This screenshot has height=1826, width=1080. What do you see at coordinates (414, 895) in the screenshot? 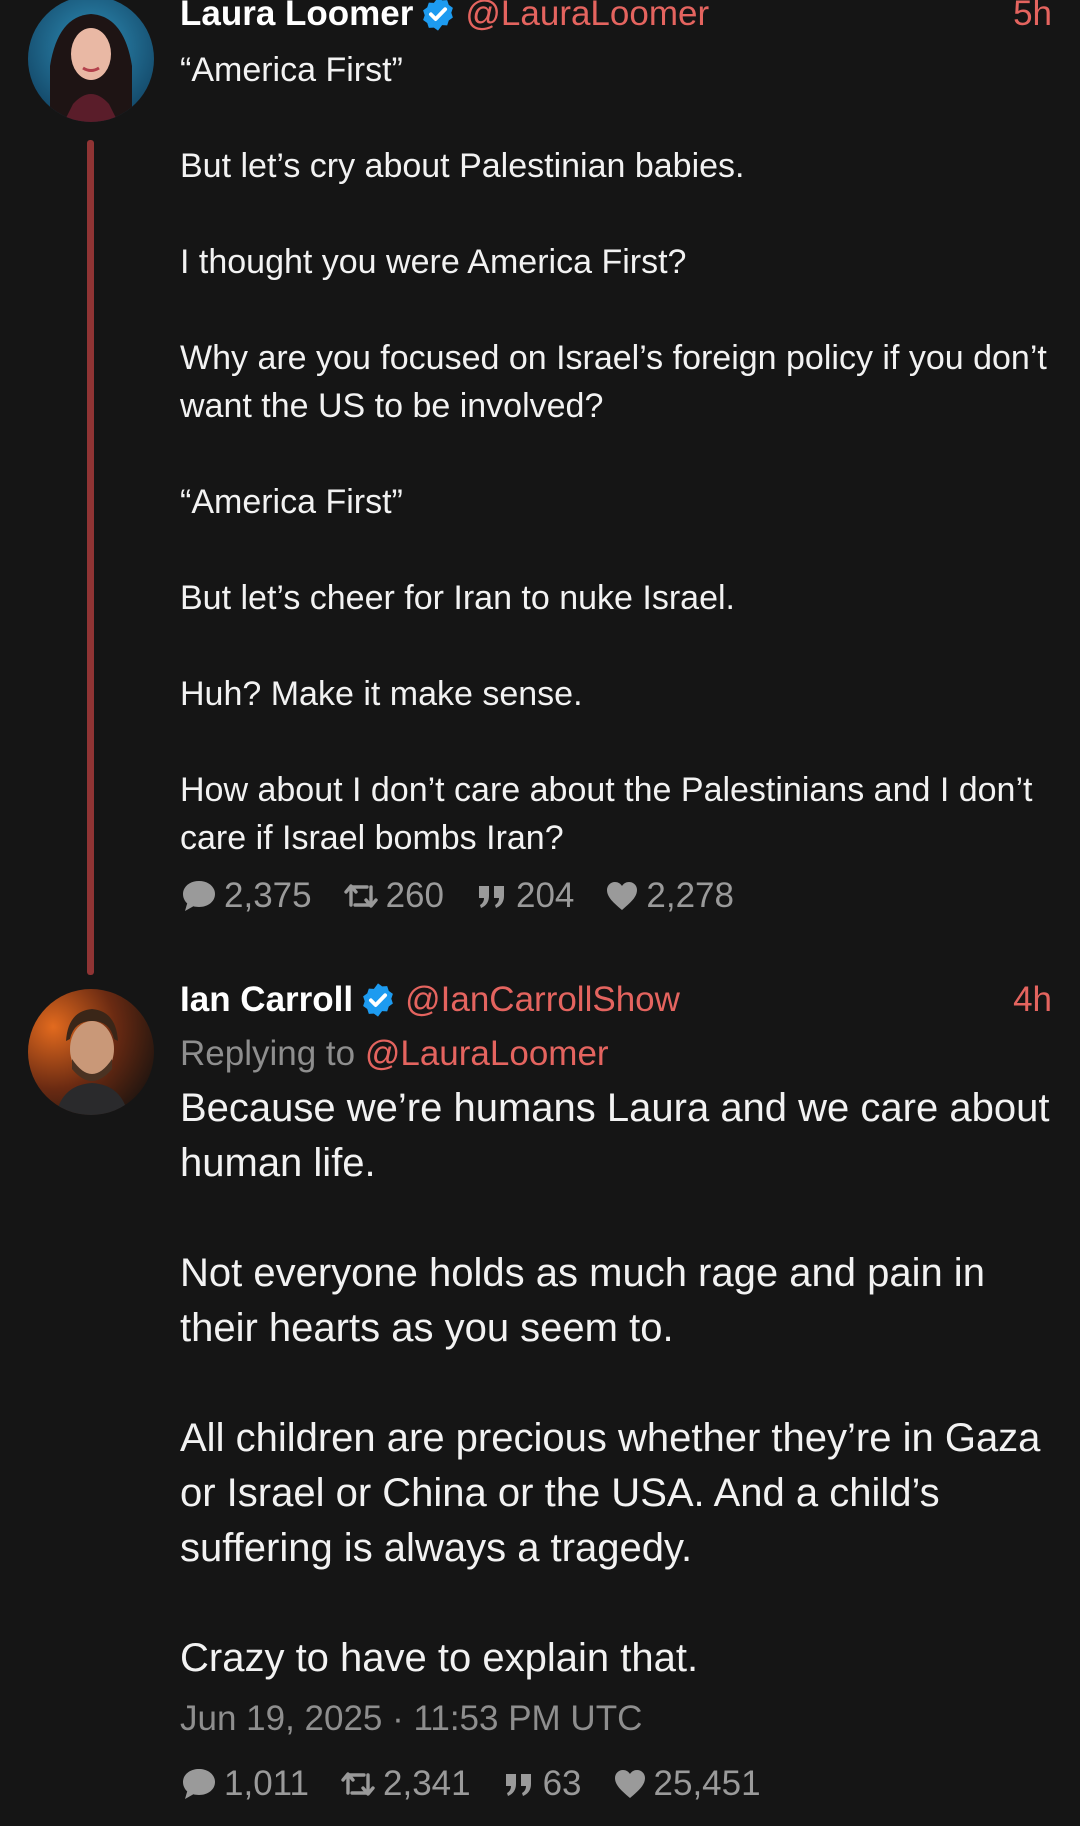
I see `retweet-count-value: 260` at bounding box center [414, 895].